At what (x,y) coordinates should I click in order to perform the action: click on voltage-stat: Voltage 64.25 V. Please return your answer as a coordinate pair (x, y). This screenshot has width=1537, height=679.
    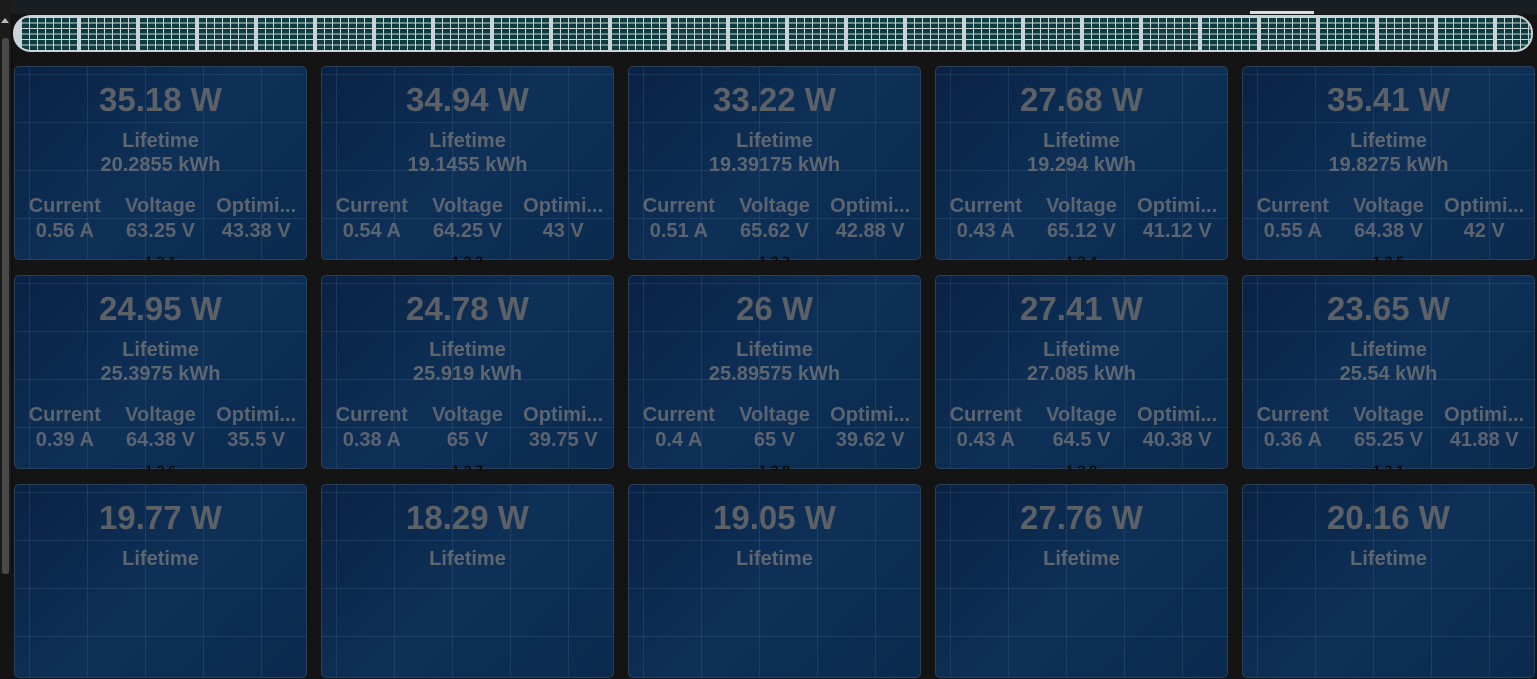
    Looking at the image, I should click on (468, 219).